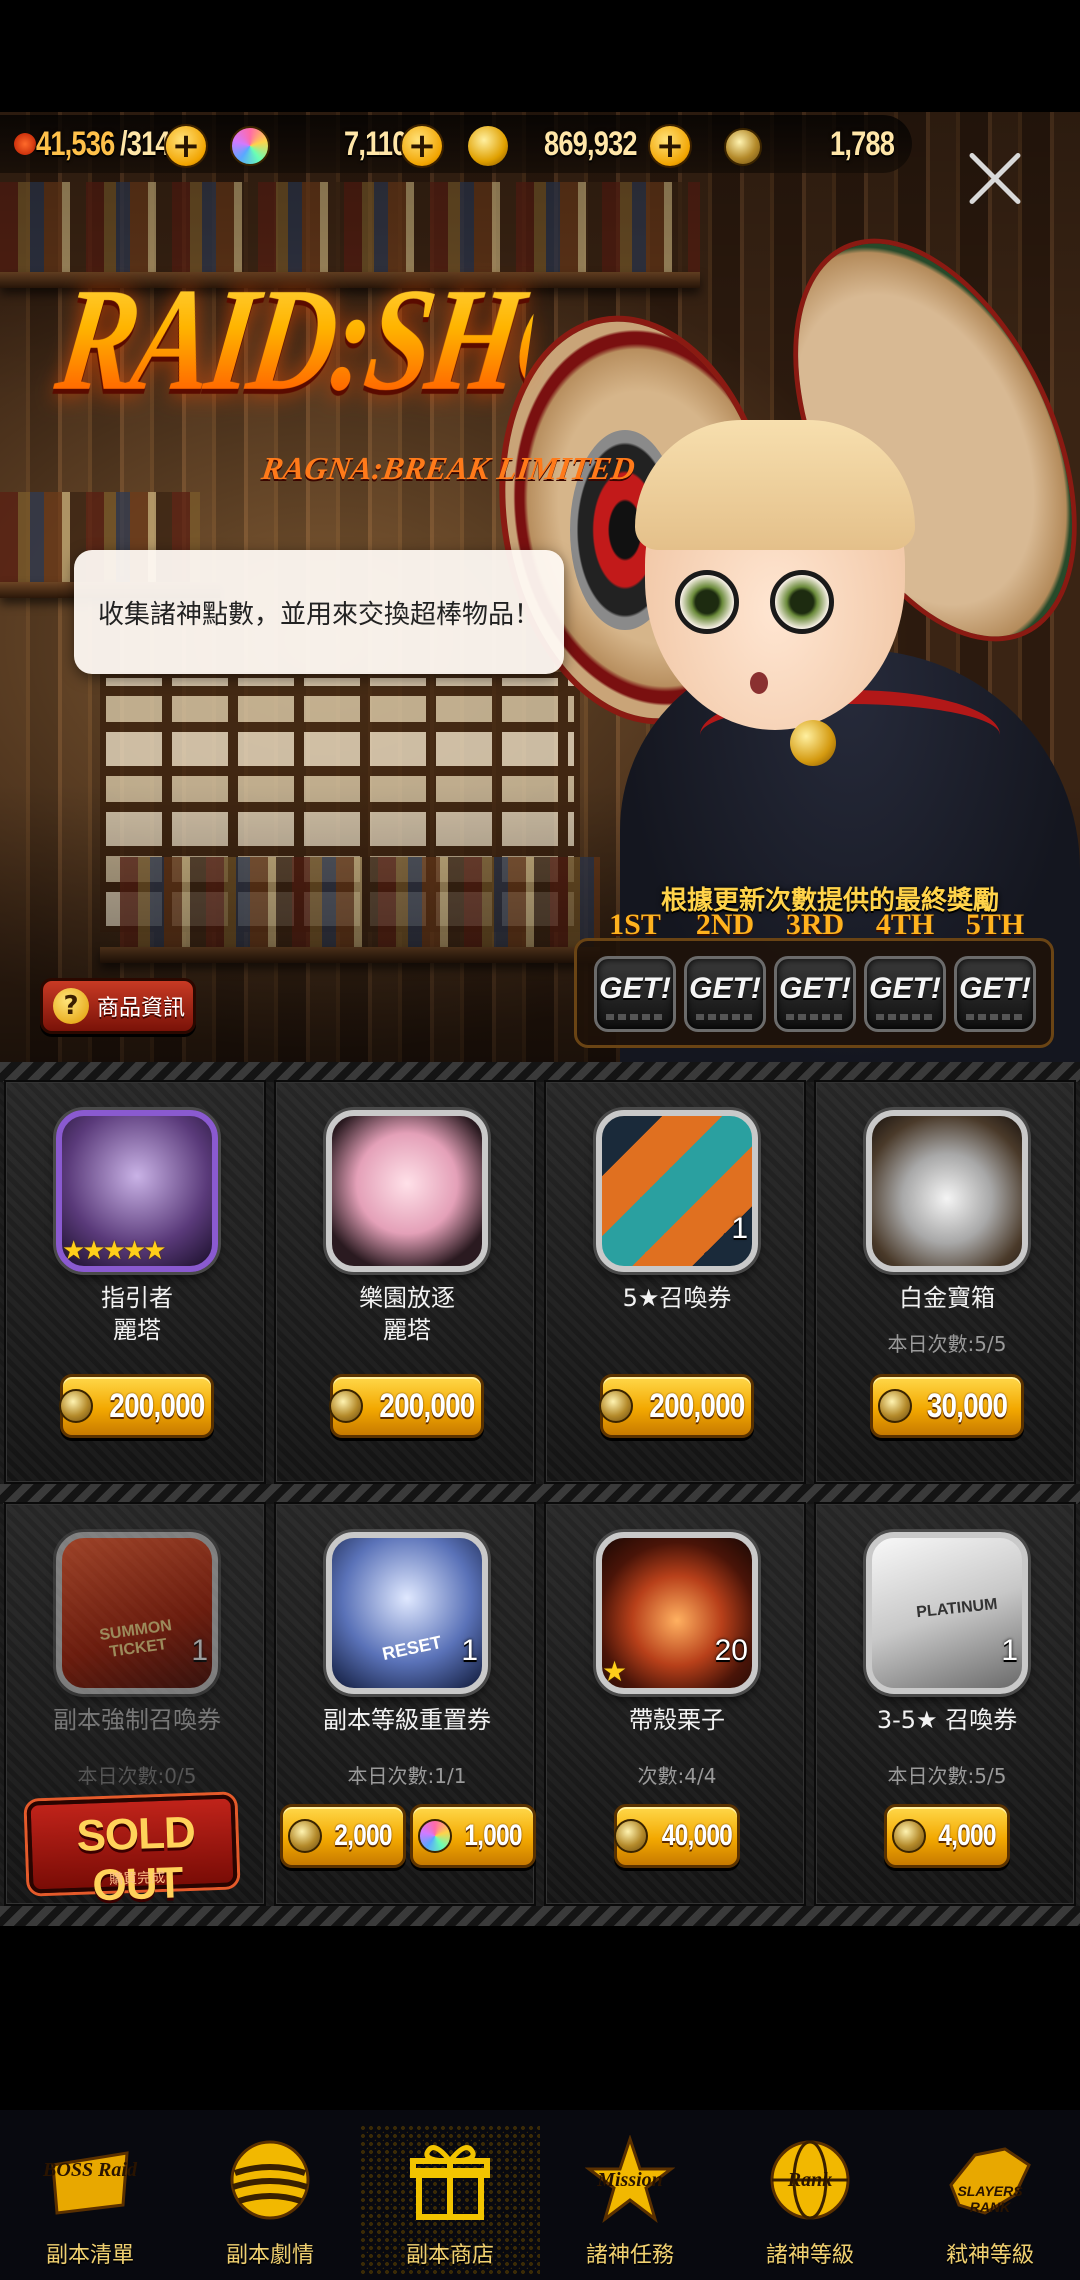 The height and width of the screenshot is (2280, 1080). I want to click on platinum-card-icon: PLATINUM 1, so click(947, 1613).